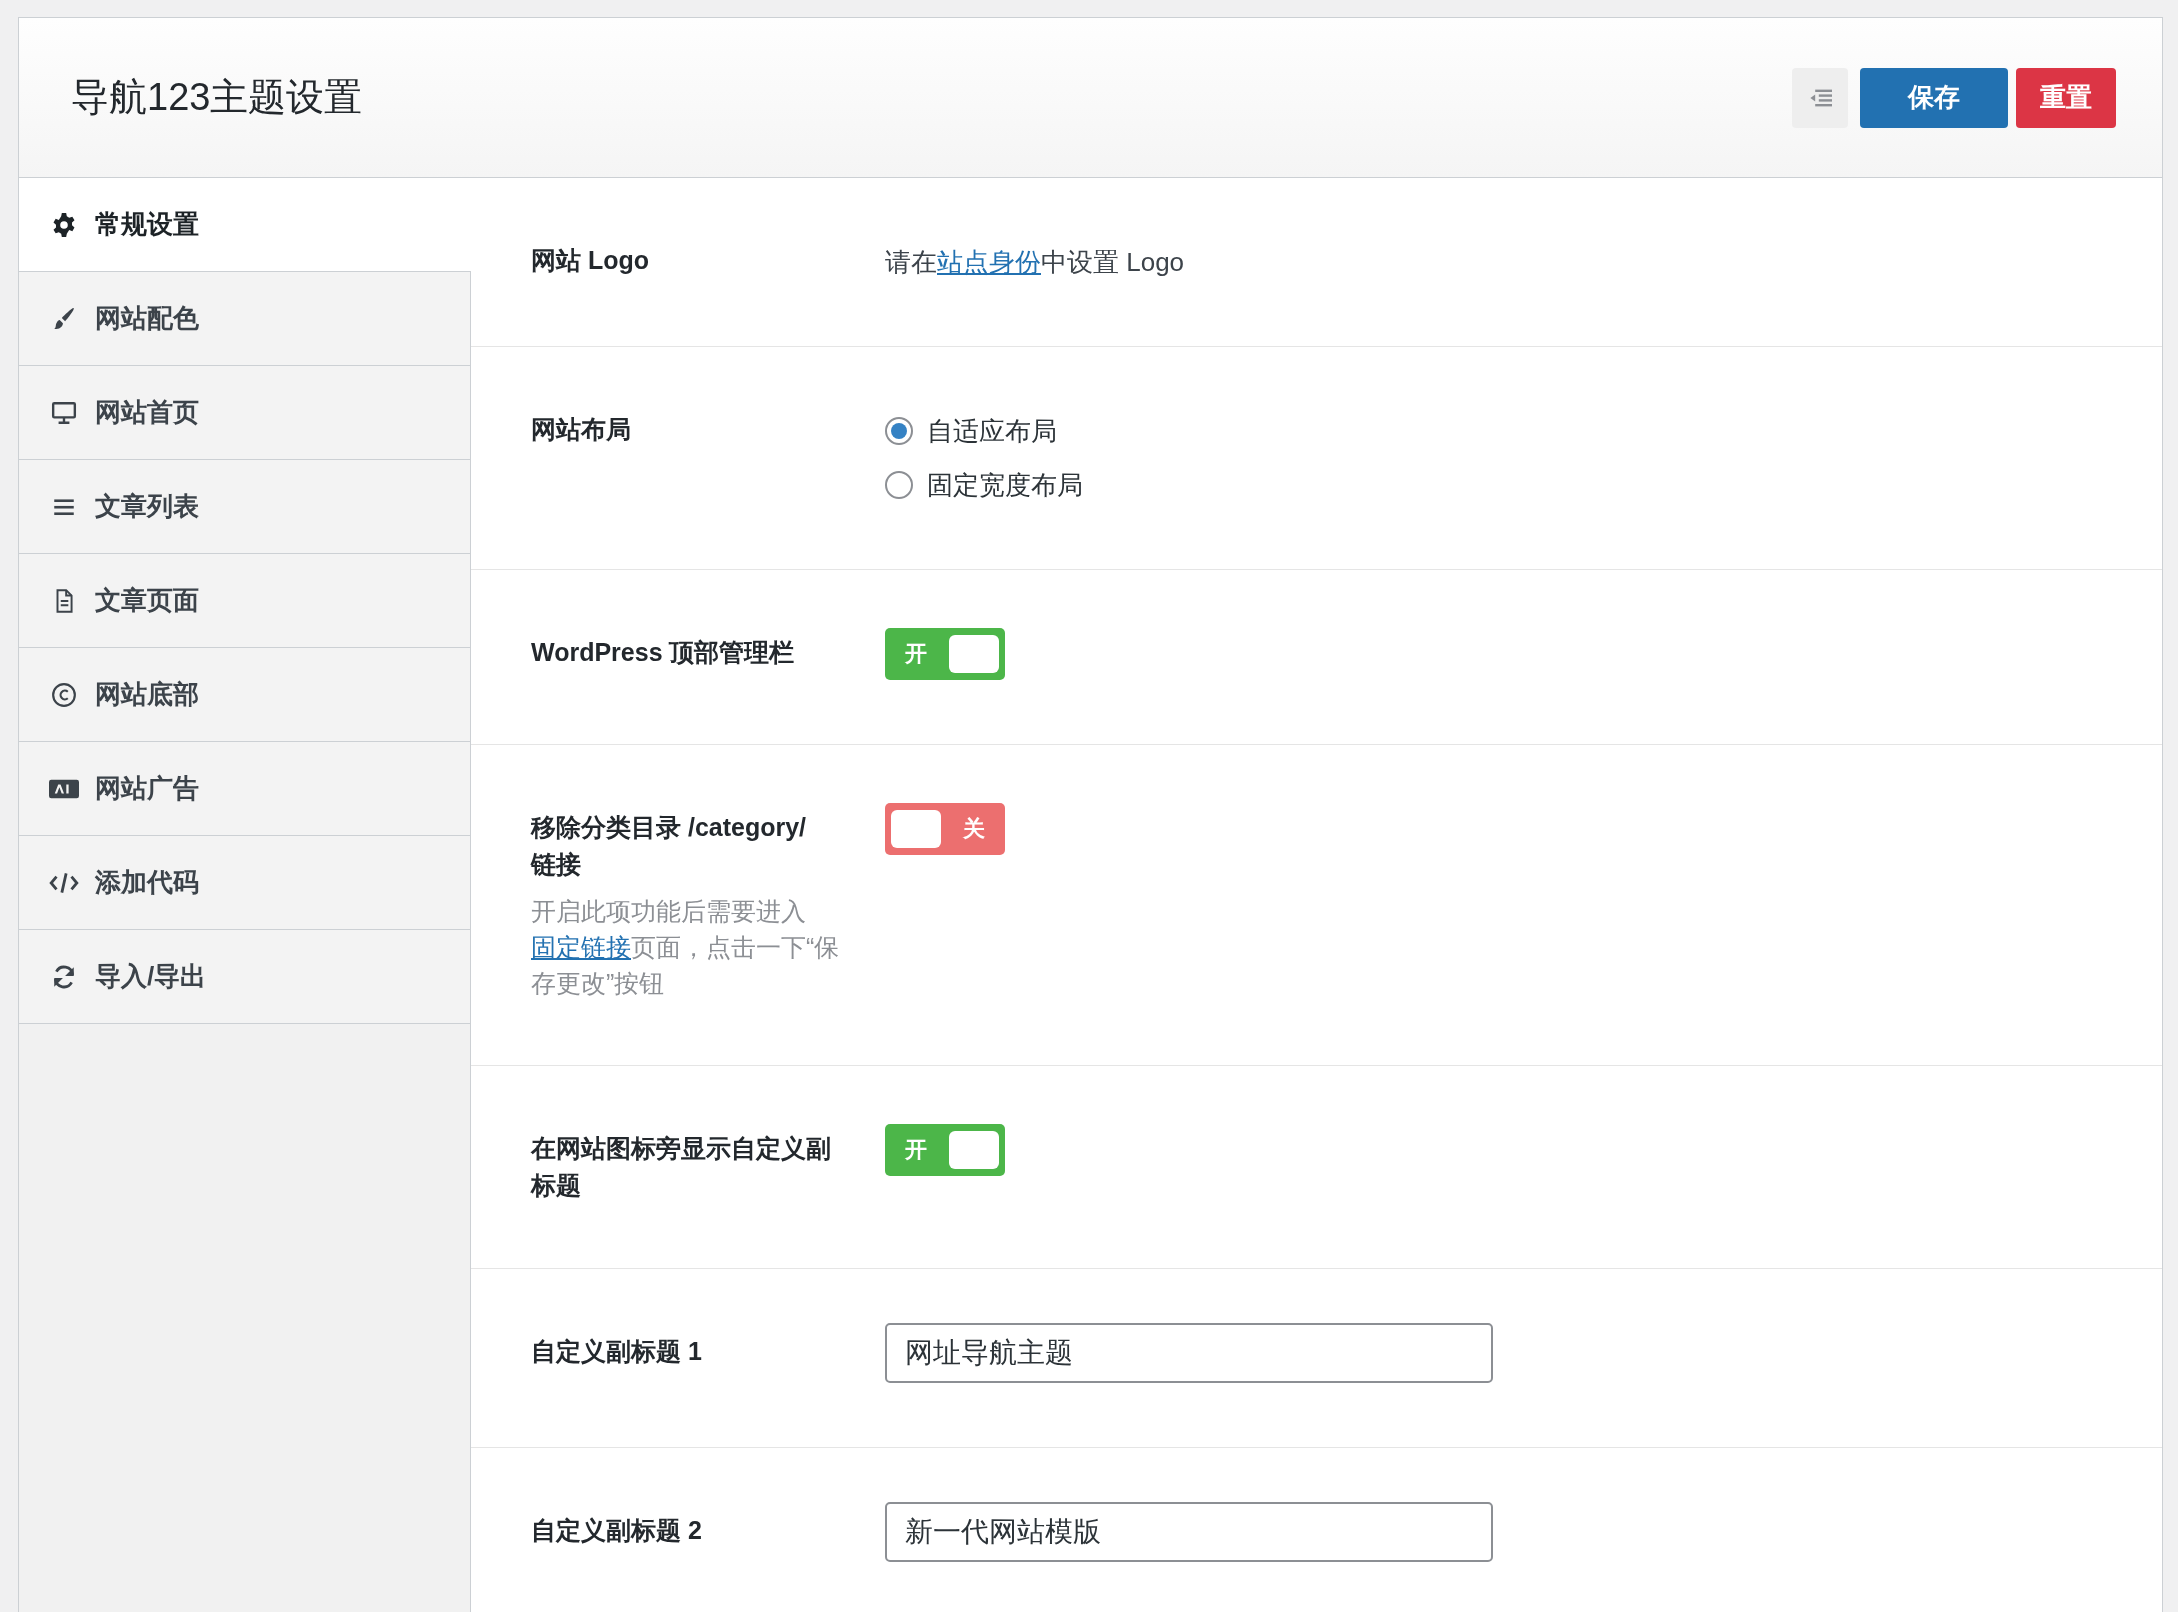 The width and height of the screenshot is (2178, 1612). What do you see at coordinates (1934, 97) in the screenshot?
I see `save-button: 保存` at bounding box center [1934, 97].